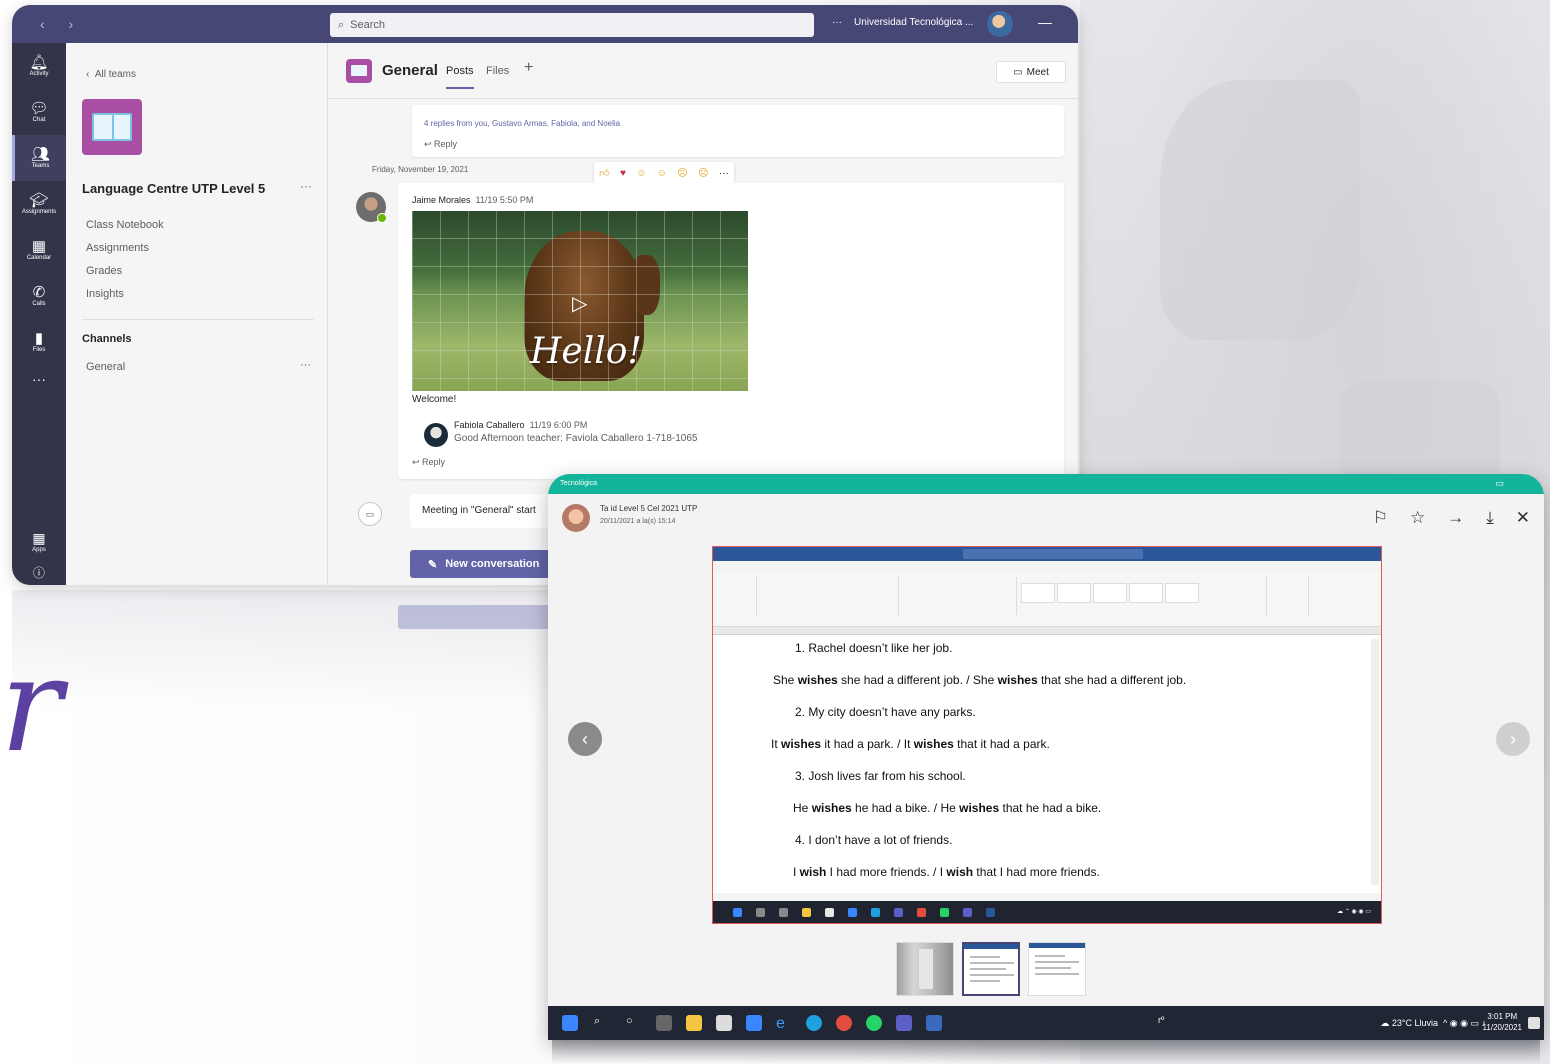 This screenshot has width=1550, height=1064. I want to click on more-options-icon: ···, so click(724, 173).